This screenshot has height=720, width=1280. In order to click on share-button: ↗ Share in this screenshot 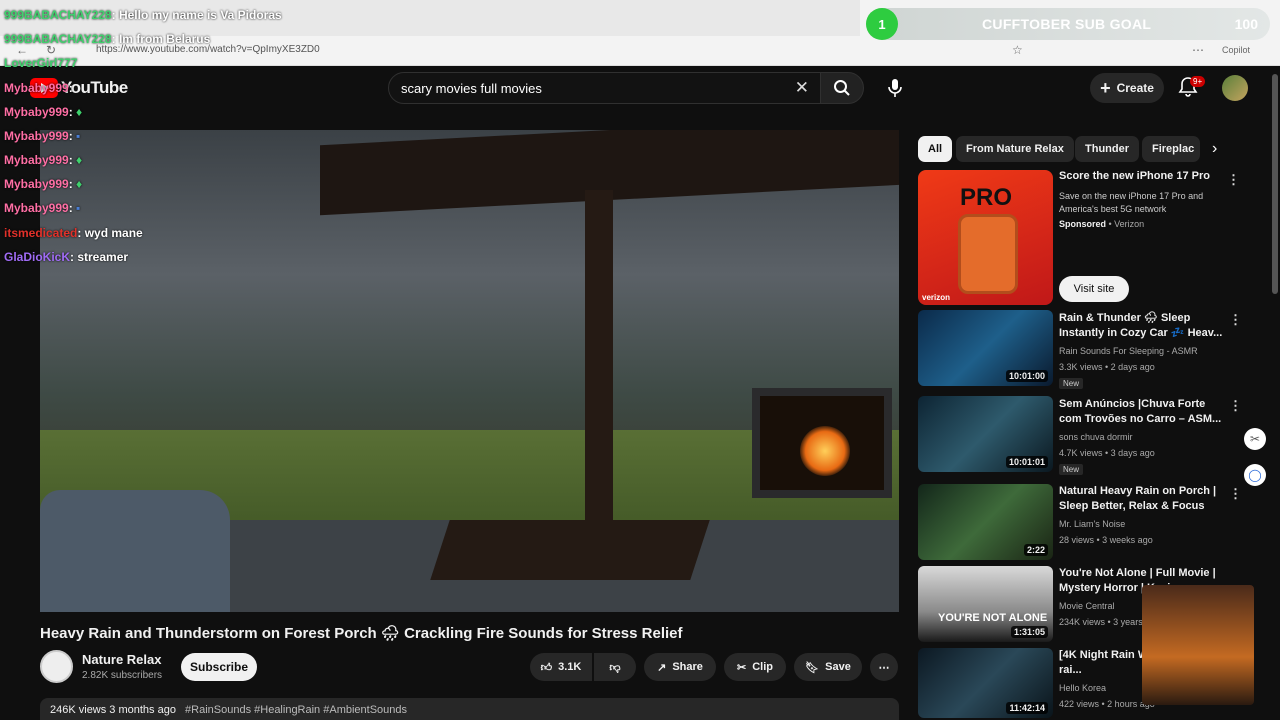, I will do `click(680, 667)`.